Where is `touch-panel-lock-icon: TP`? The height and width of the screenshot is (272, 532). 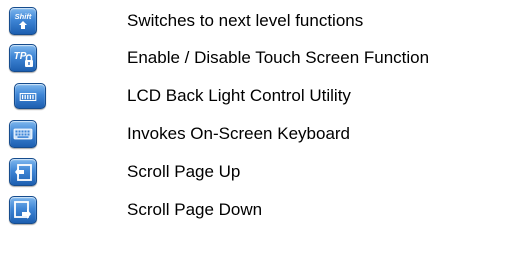 touch-panel-lock-icon: TP is located at coordinates (23, 58).